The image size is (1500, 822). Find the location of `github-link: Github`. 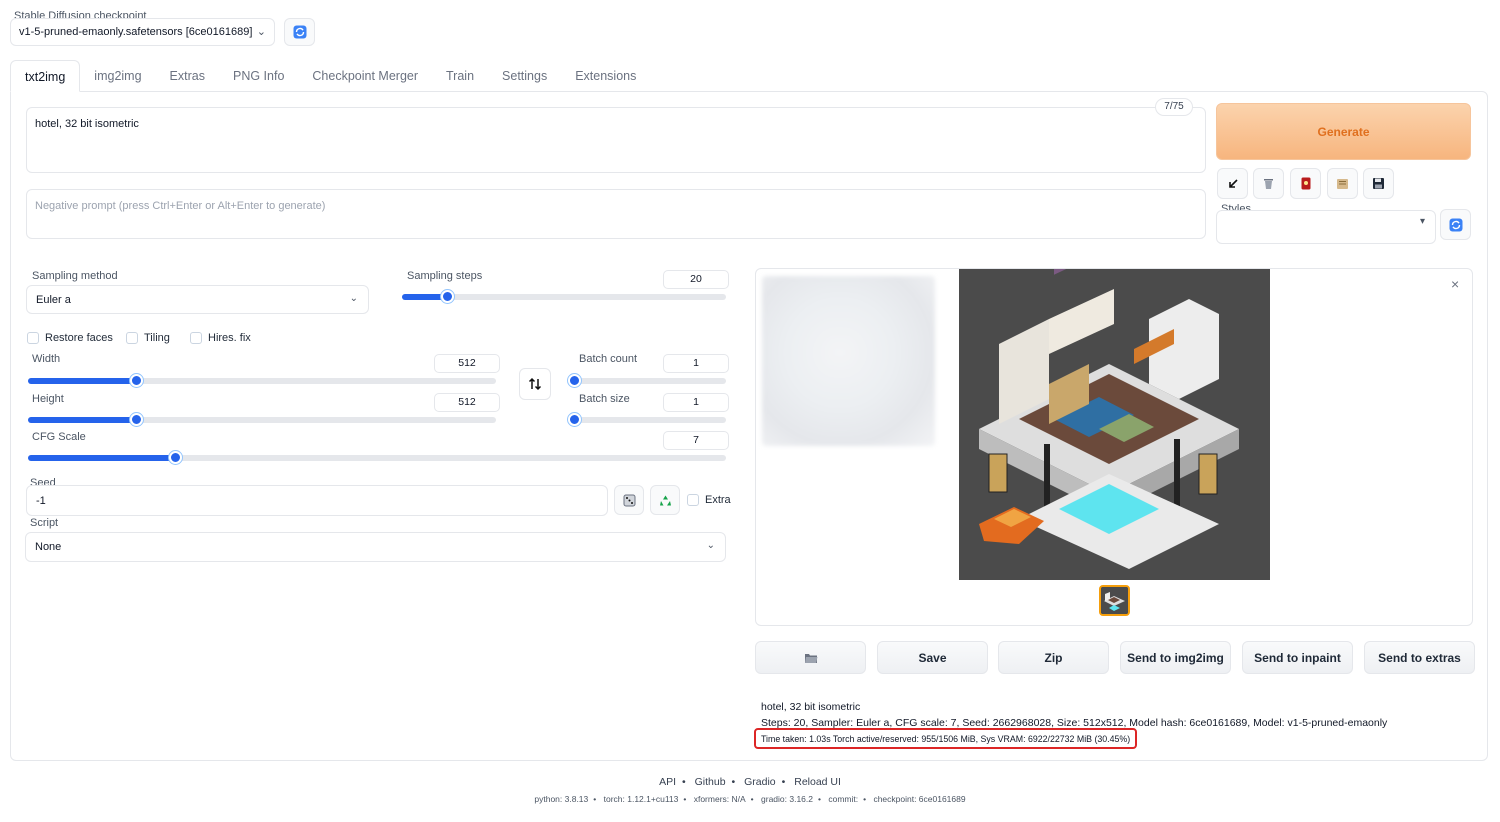

github-link: Github is located at coordinates (710, 782).